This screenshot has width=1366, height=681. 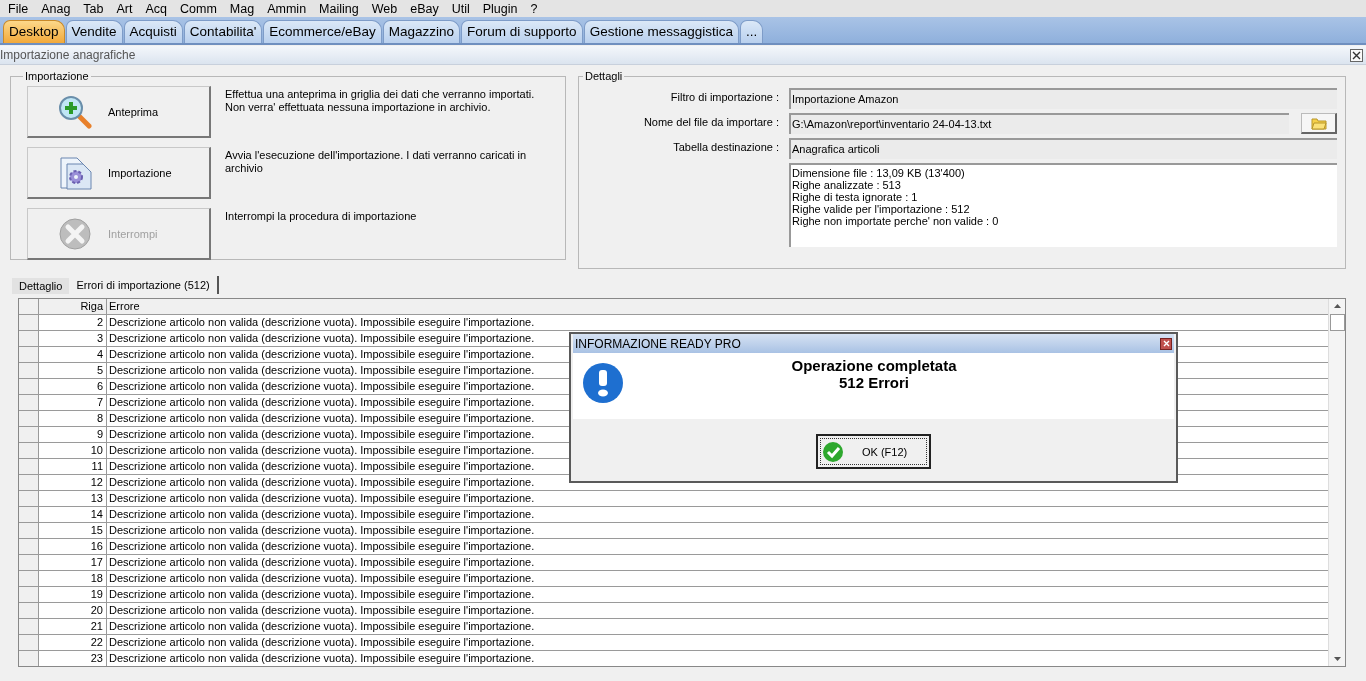 What do you see at coordinates (73, 482) in the screenshot?
I see `table-cell: 12` at bounding box center [73, 482].